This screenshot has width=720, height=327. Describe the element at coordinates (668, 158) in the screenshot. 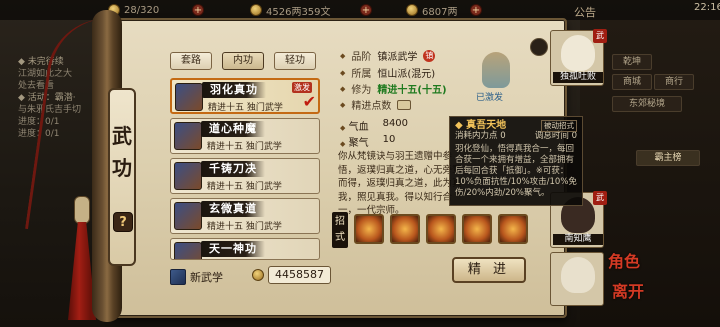

I see `menu-button: 霸主榜` at that location.